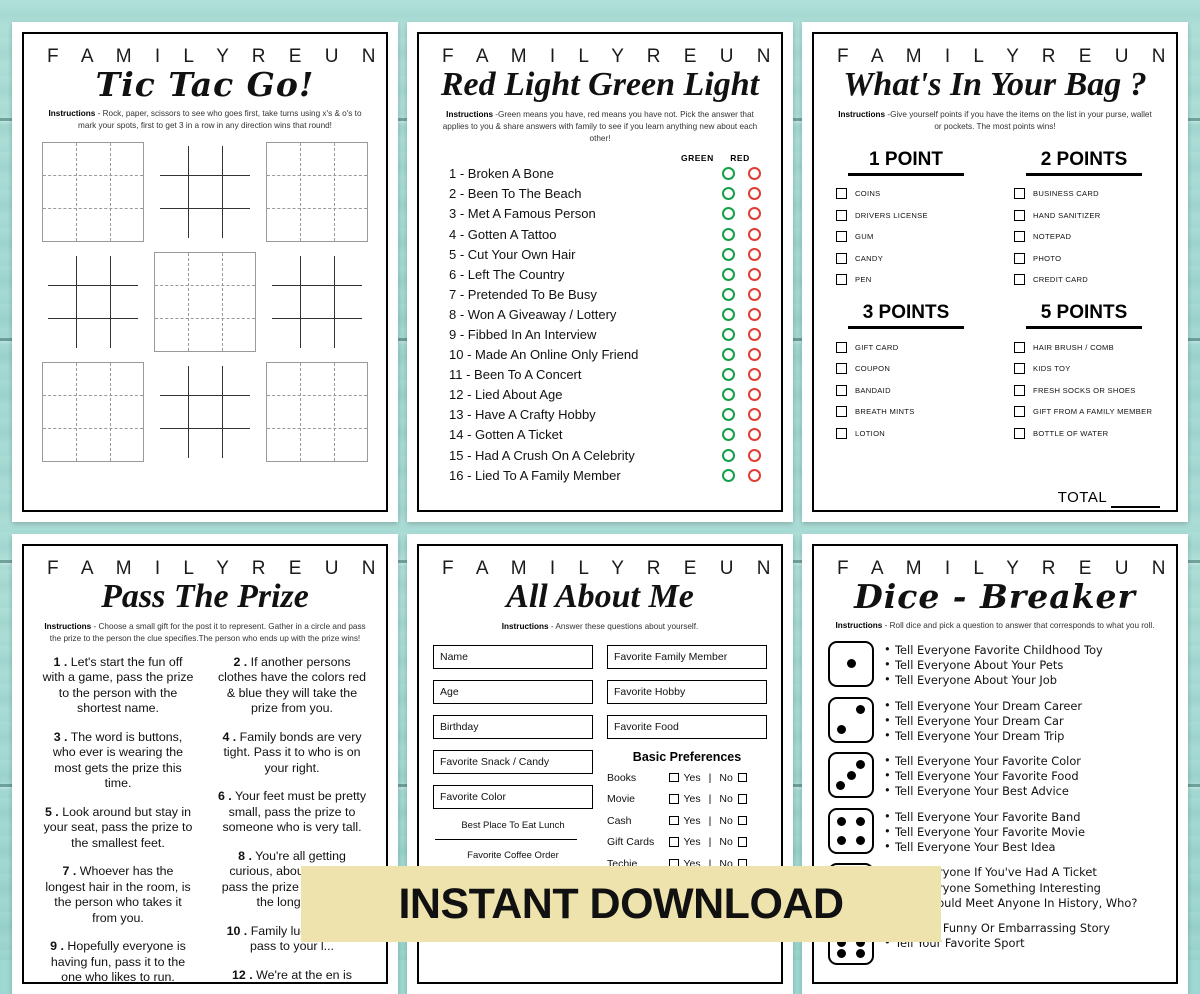 This screenshot has width=1200, height=994. What do you see at coordinates (687, 691) in the screenshot?
I see `about-me-input-field: Favorite Hobby` at bounding box center [687, 691].